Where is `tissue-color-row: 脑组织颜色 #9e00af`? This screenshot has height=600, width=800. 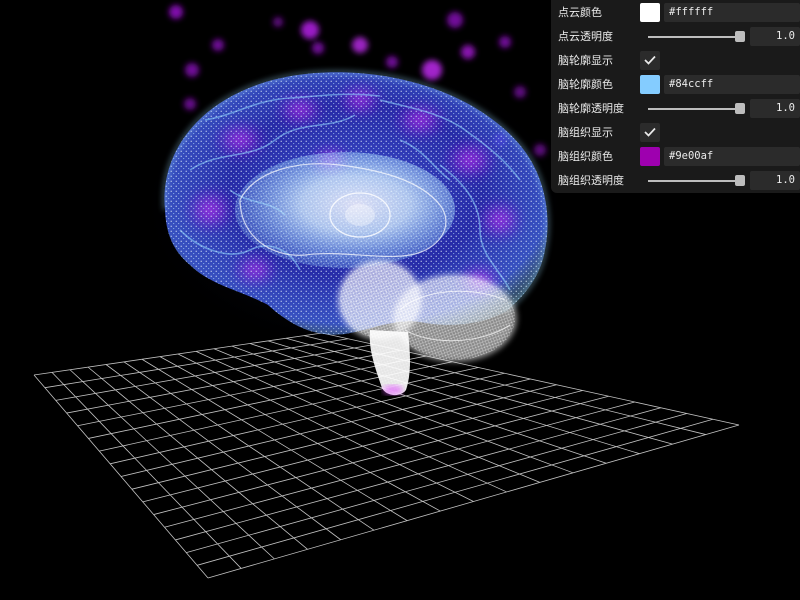
tissue-color-row: 脑组织颜色 #9e00af is located at coordinates (675, 156).